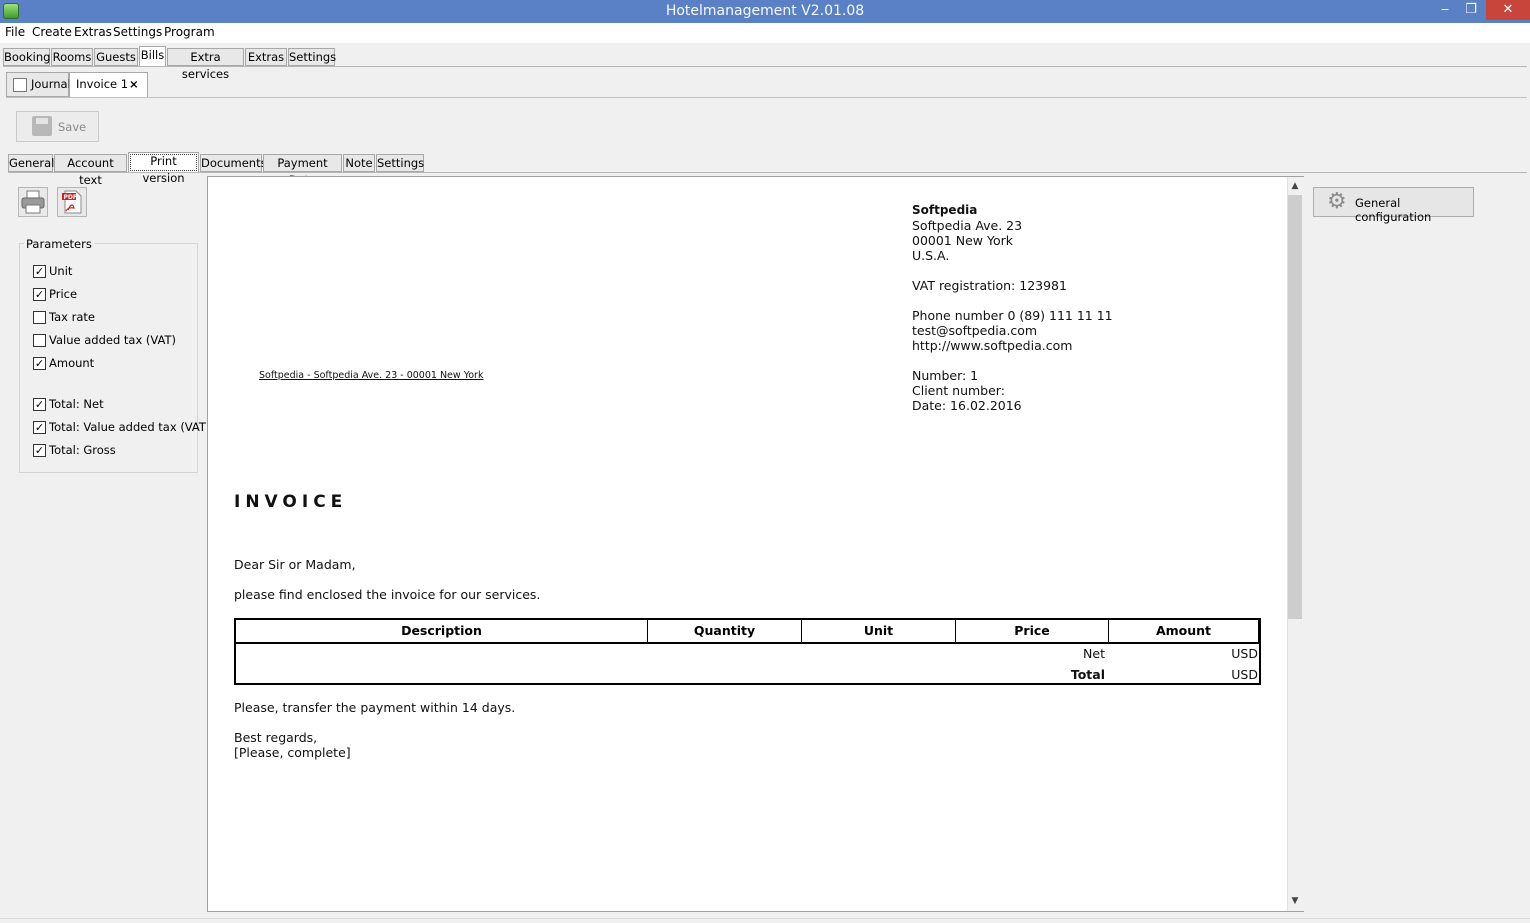  Describe the element at coordinates (116, 57) in the screenshot. I see `tab-guests: Guests` at that location.